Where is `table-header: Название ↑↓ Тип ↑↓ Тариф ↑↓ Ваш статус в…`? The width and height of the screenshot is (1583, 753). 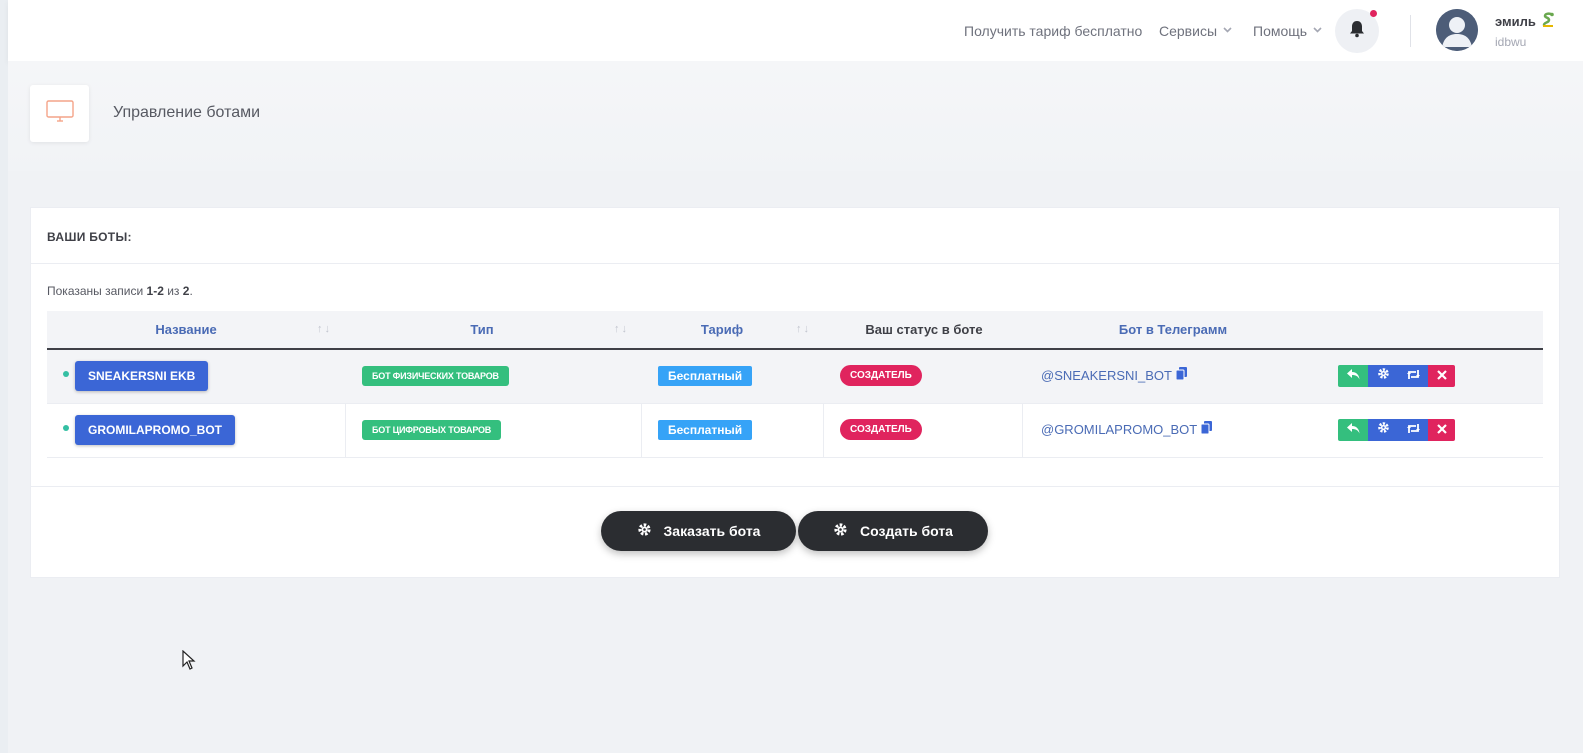
table-header: Название ↑↓ Тип ↑↓ Тариф ↑↓ Ваш статус в… is located at coordinates (795, 330).